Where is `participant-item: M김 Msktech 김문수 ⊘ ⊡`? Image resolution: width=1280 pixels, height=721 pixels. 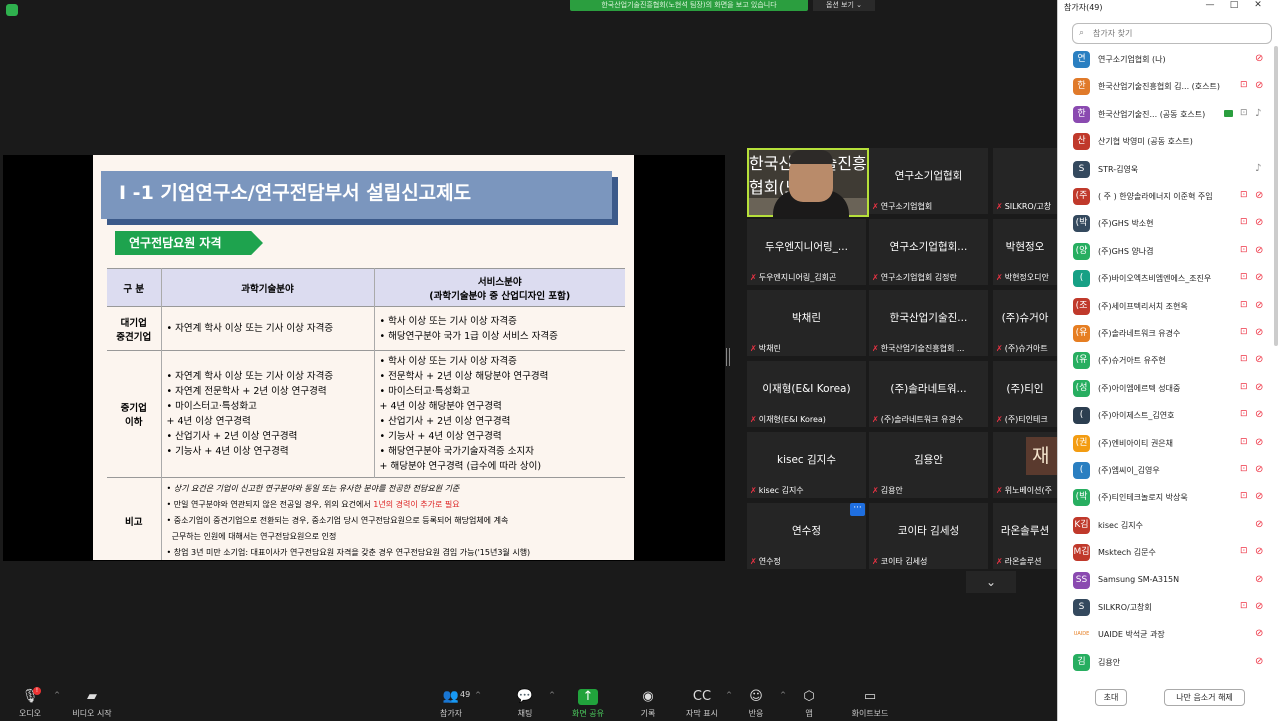 participant-item: M김 Msktech 김문수 ⊘ ⊡ is located at coordinates (1165, 553).